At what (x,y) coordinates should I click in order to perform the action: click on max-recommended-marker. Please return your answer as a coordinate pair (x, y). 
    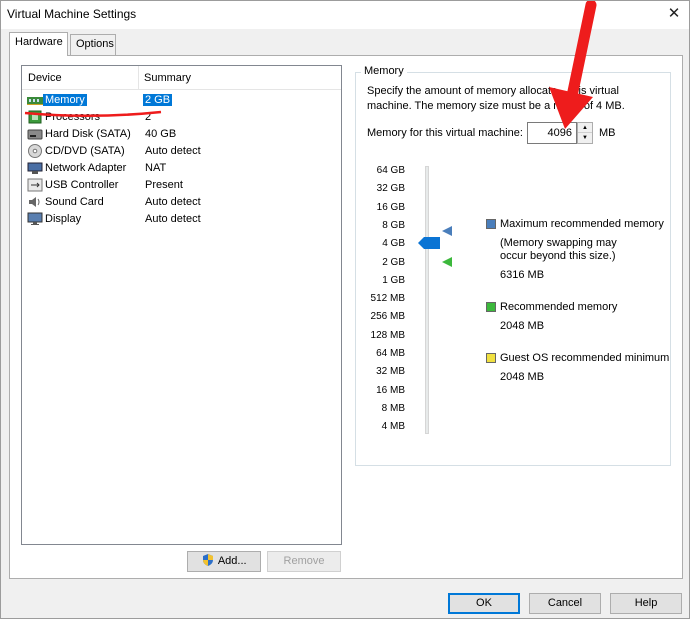
    Looking at the image, I should click on (447, 231).